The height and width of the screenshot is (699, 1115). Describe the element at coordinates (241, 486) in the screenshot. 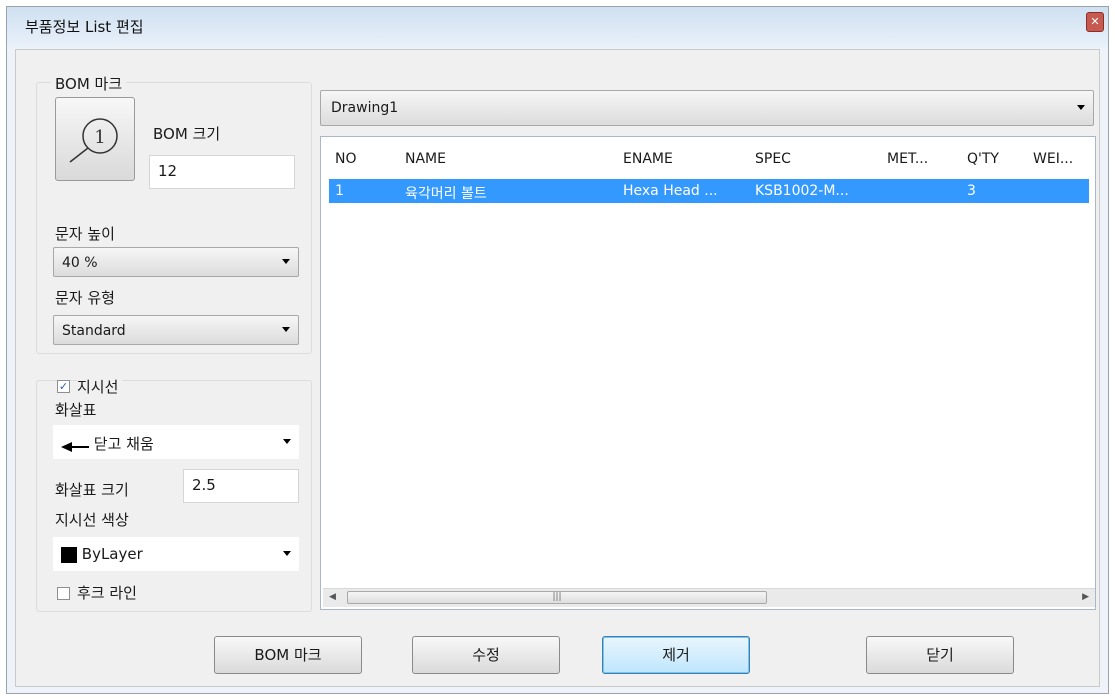

I see `arrow-size-input: 2.5` at that location.